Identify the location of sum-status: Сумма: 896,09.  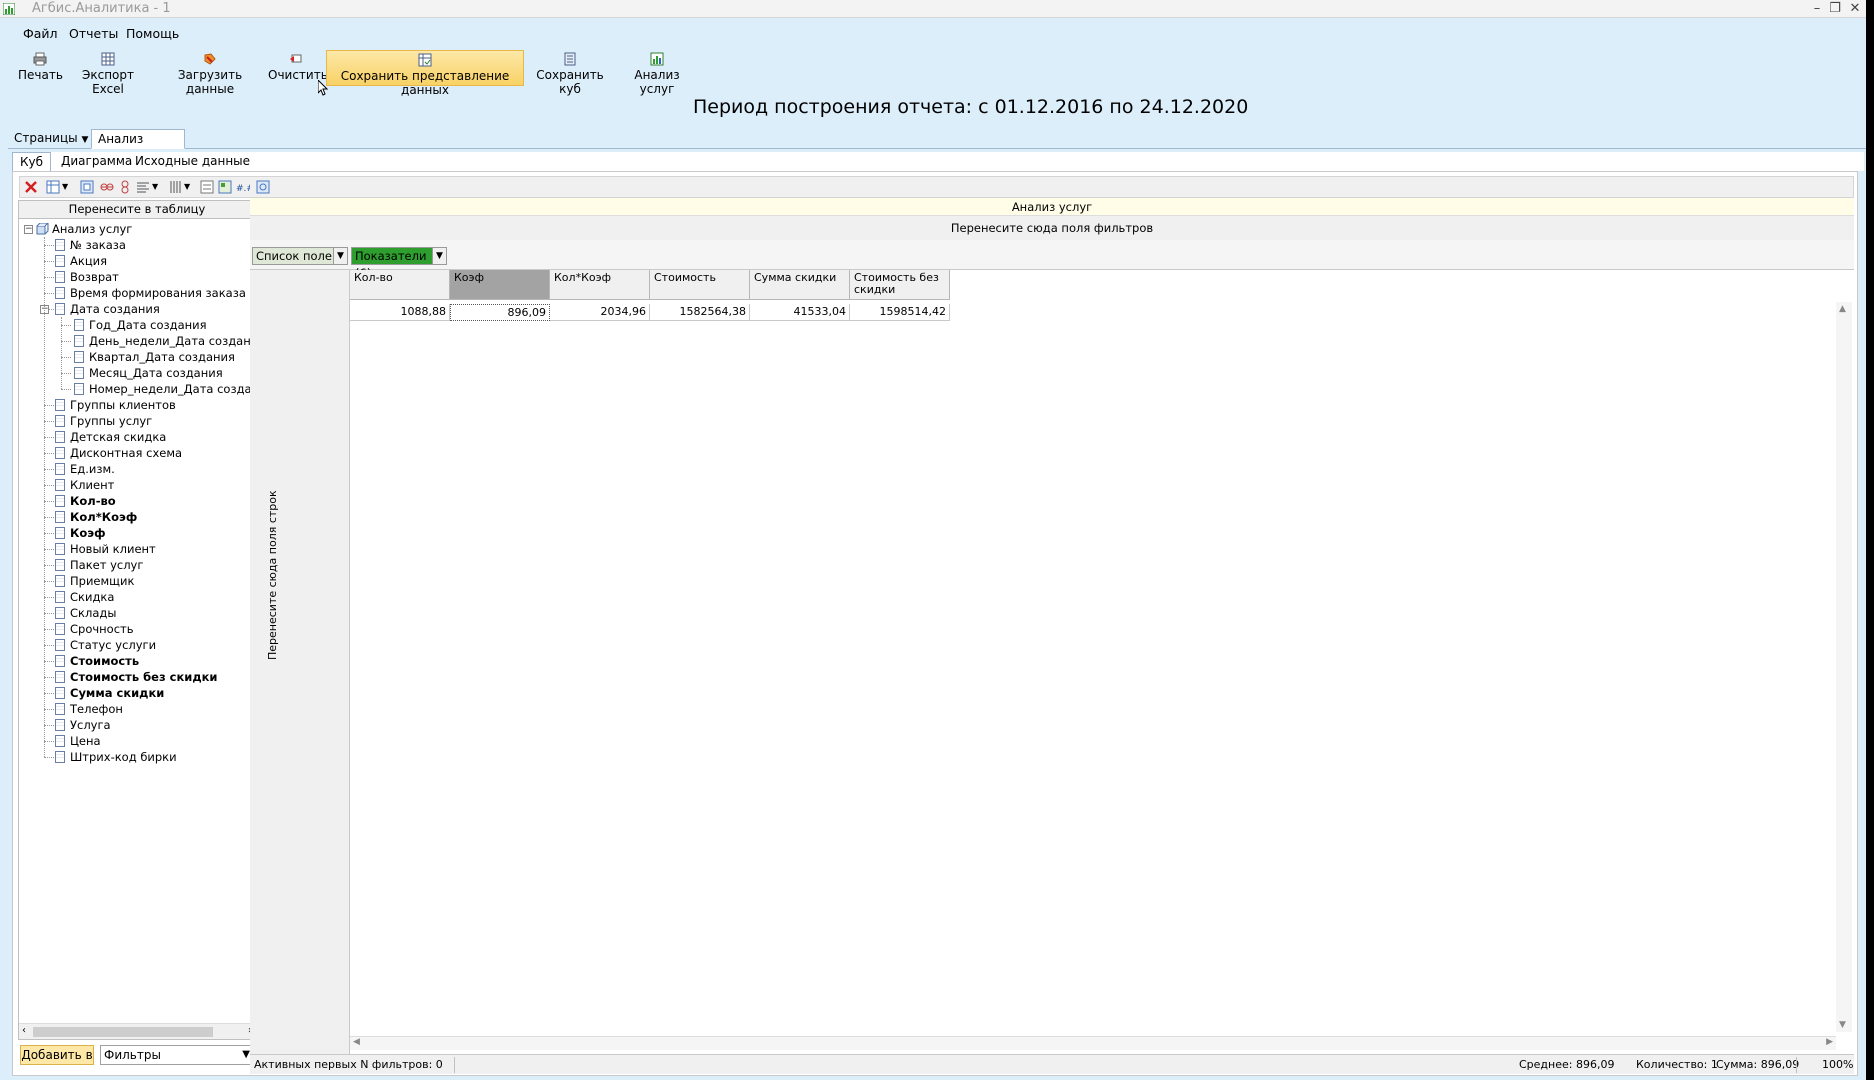
(1758, 1064).